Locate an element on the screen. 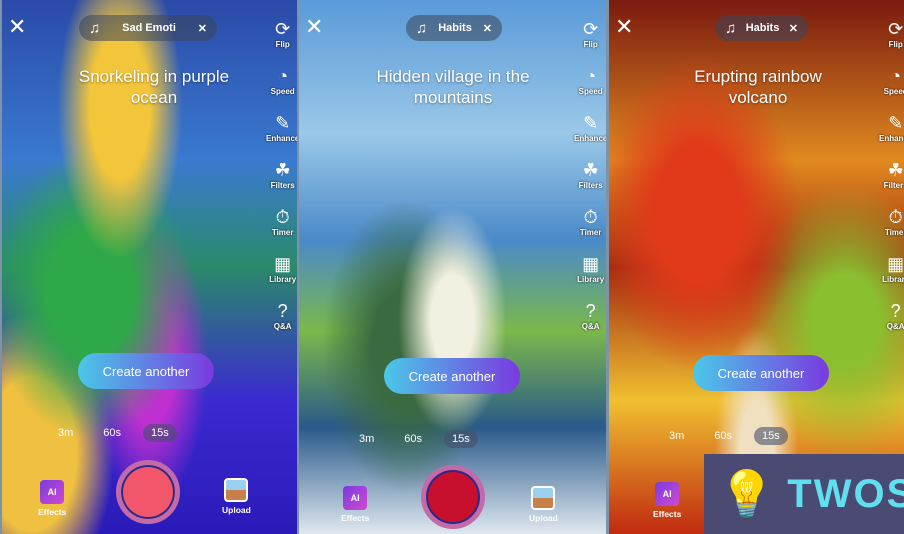  logo-text: TWOS is located at coordinates (845, 493).